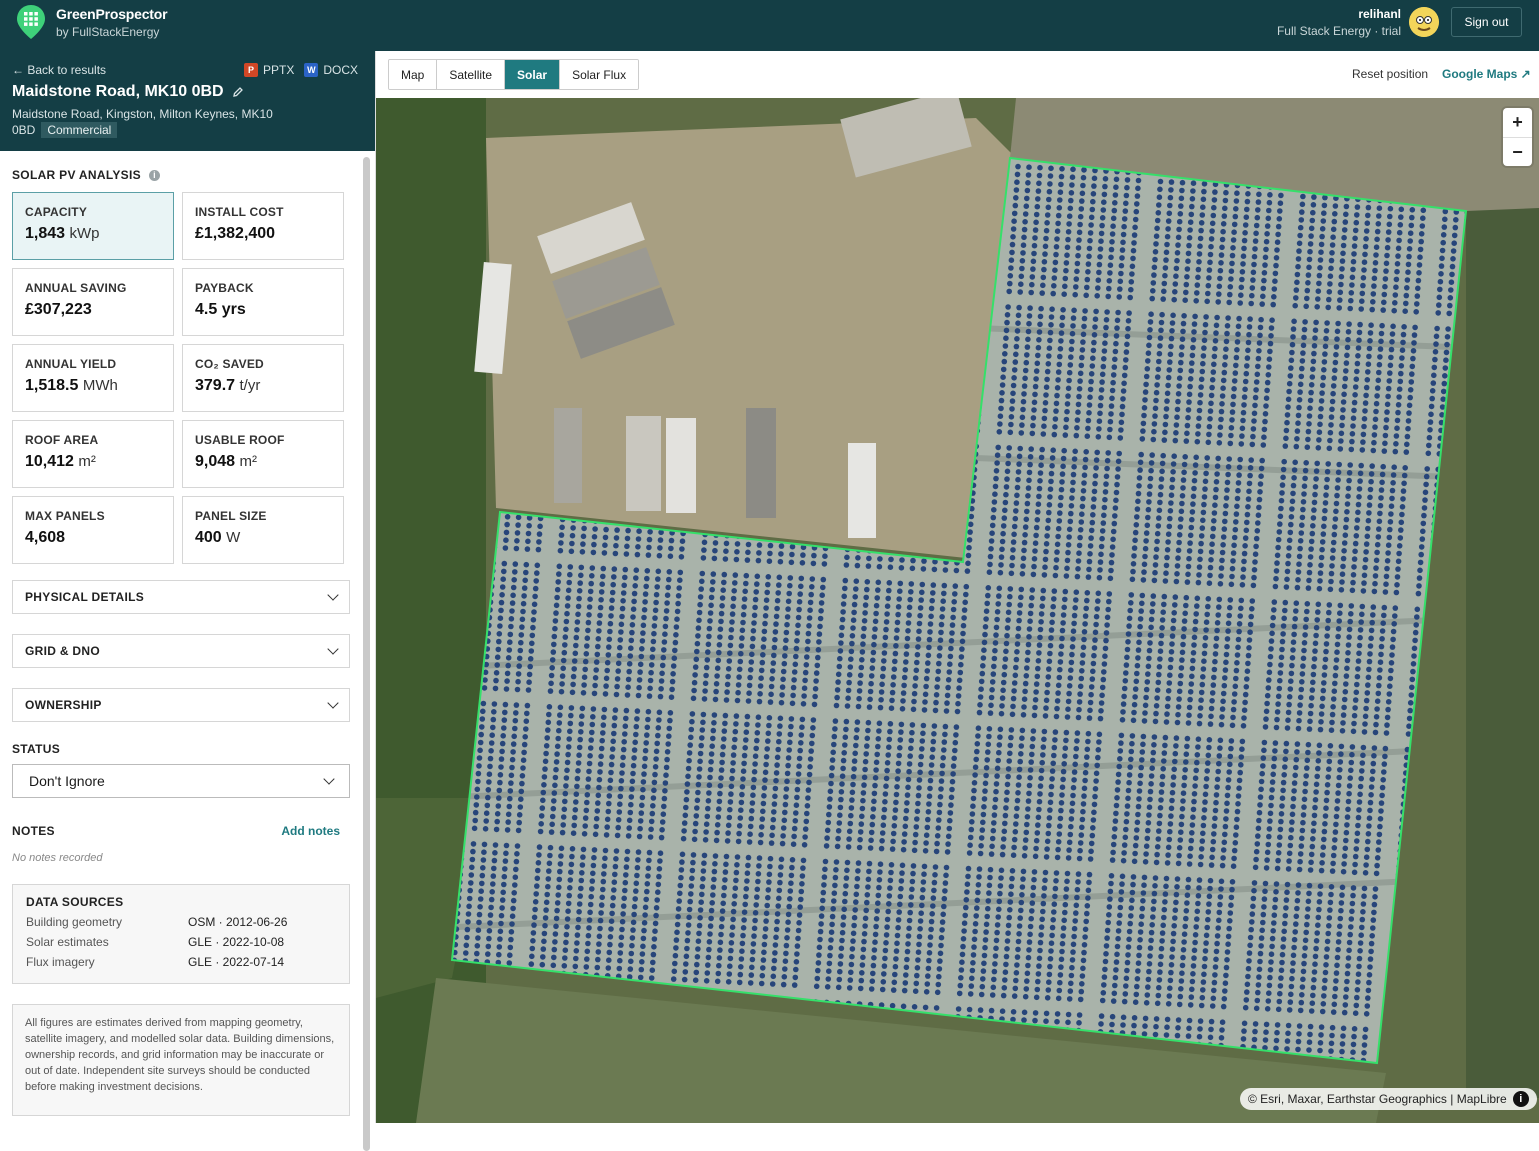 Image resolution: width=1539 pixels, height=1151 pixels. I want to click on metric-card-usable-roof: USABLE ROOF 9,048 m², so click(263, 454).